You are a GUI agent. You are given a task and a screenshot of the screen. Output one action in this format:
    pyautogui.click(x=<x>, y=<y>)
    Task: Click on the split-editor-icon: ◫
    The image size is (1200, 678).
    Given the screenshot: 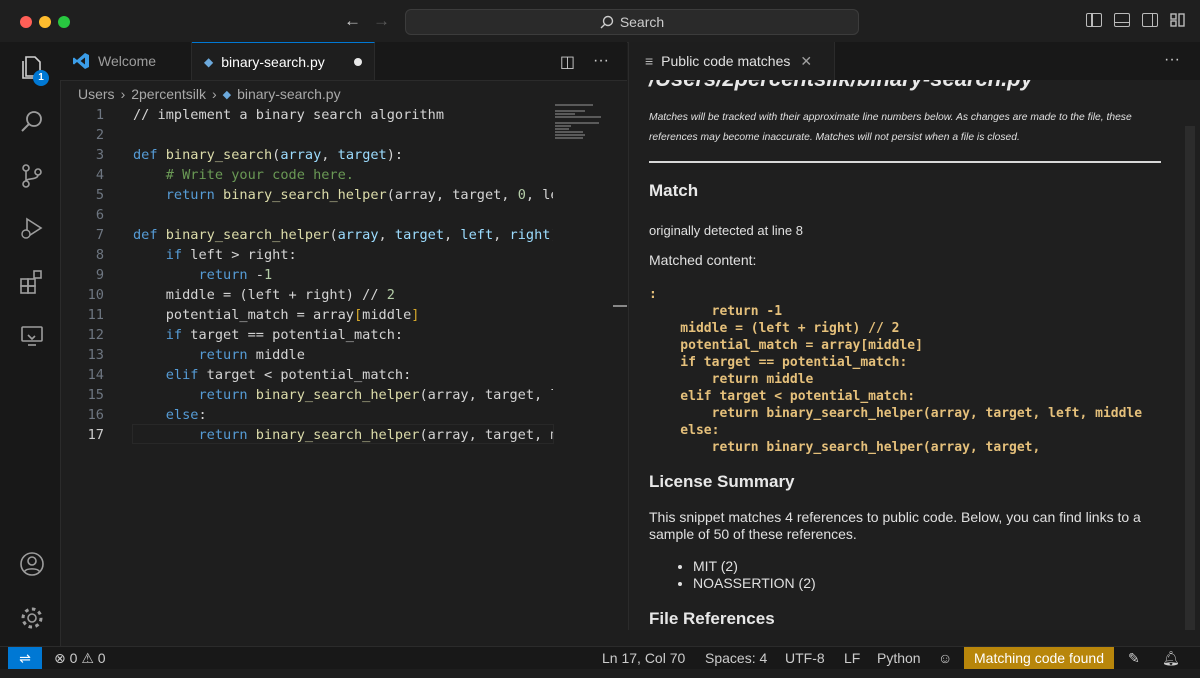 What is the action you would take?
    pyautogui.click(x=567, y=62)
    